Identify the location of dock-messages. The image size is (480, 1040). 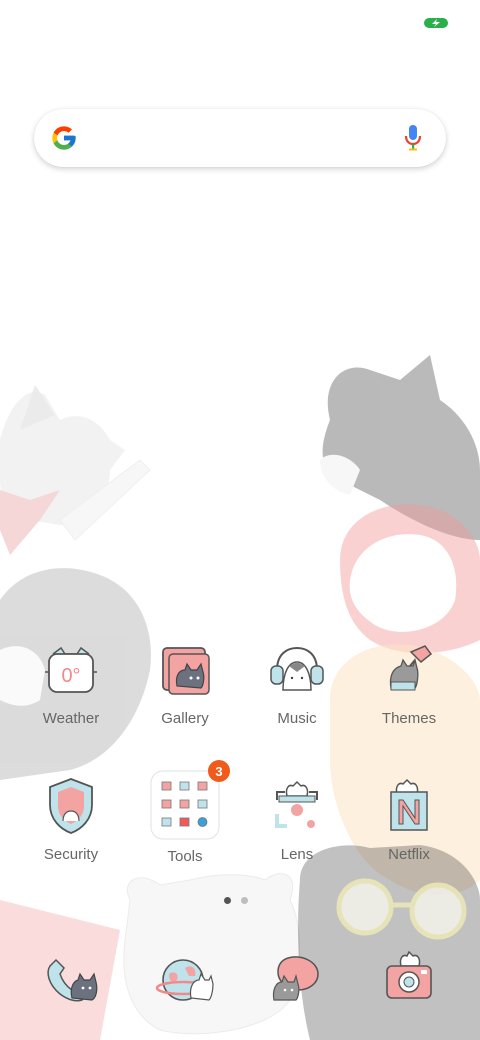
(297, 978).